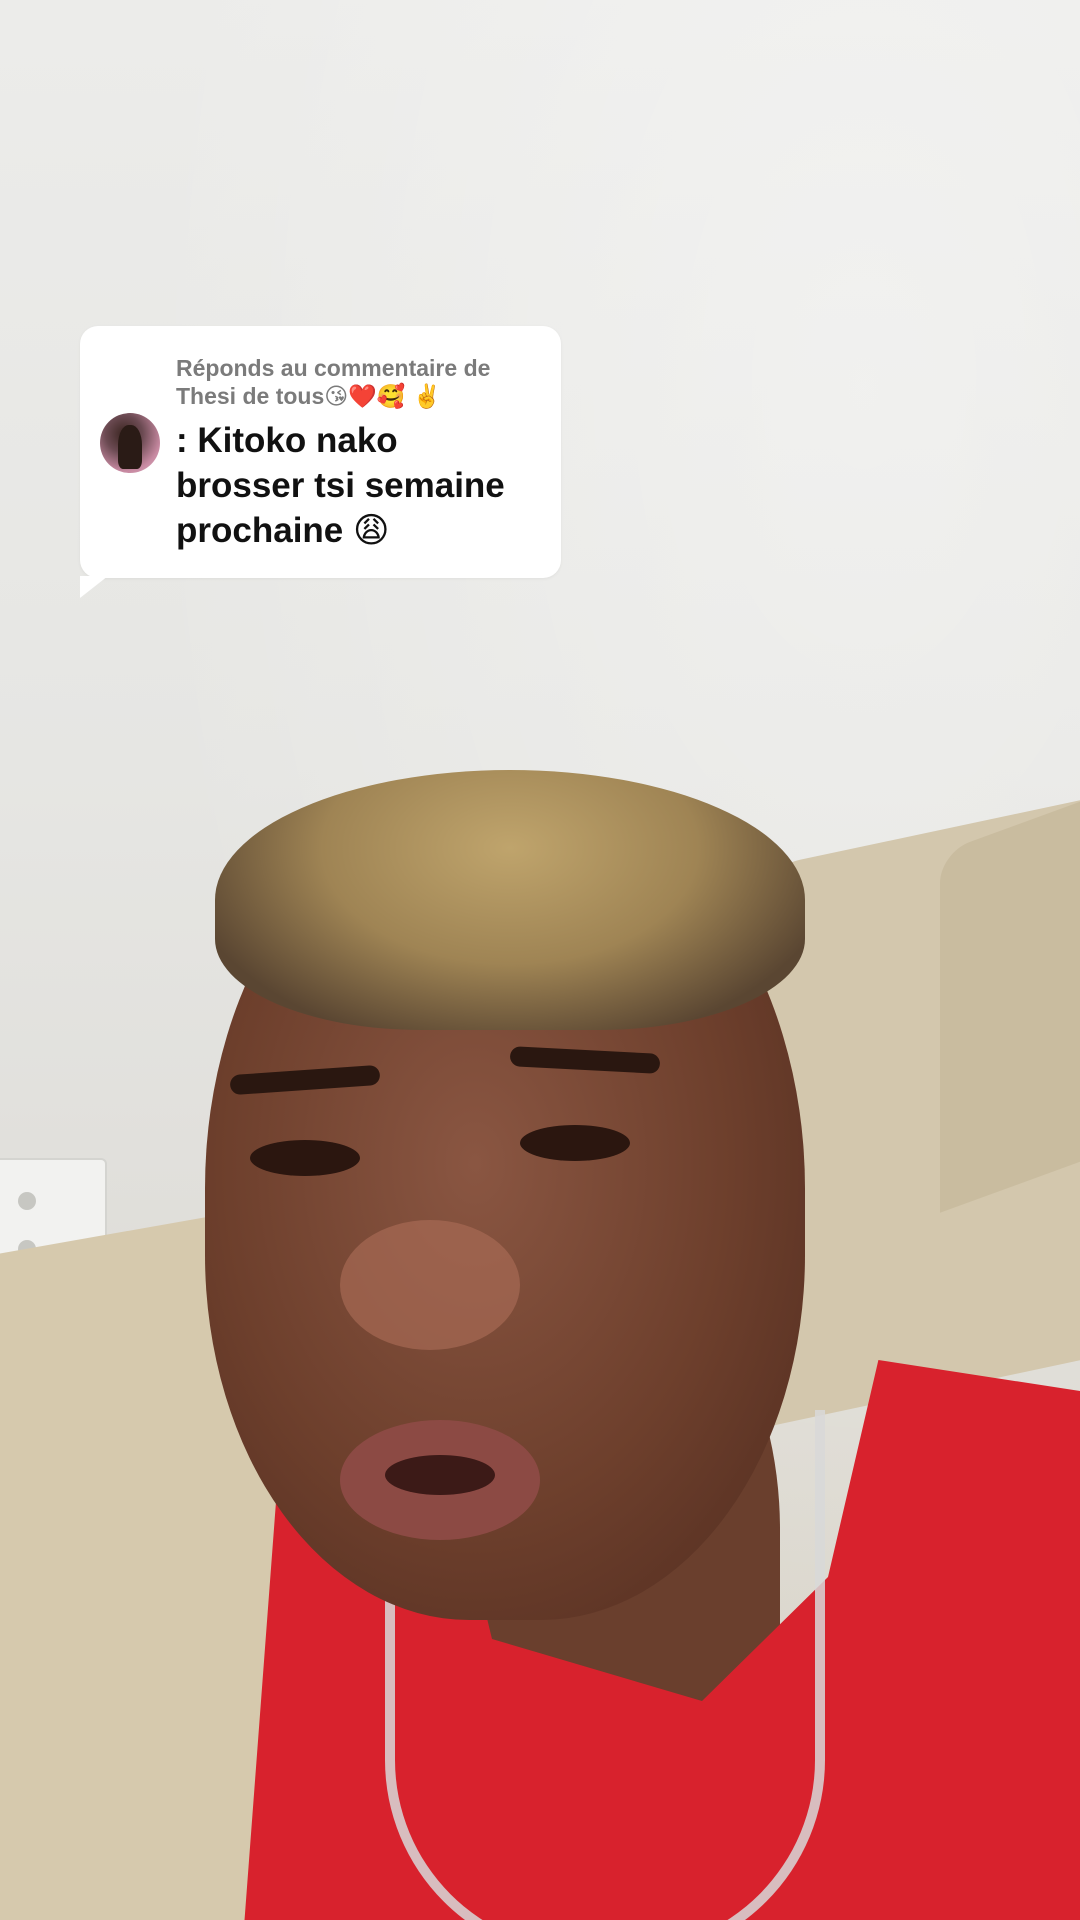 Image resolution: width=1080 pixels, height=1920 pixels. I want to click on eye-right, so click(575, 1143).